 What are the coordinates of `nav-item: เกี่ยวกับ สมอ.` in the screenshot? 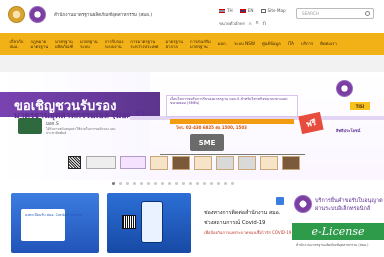 It's located at (16, 44).